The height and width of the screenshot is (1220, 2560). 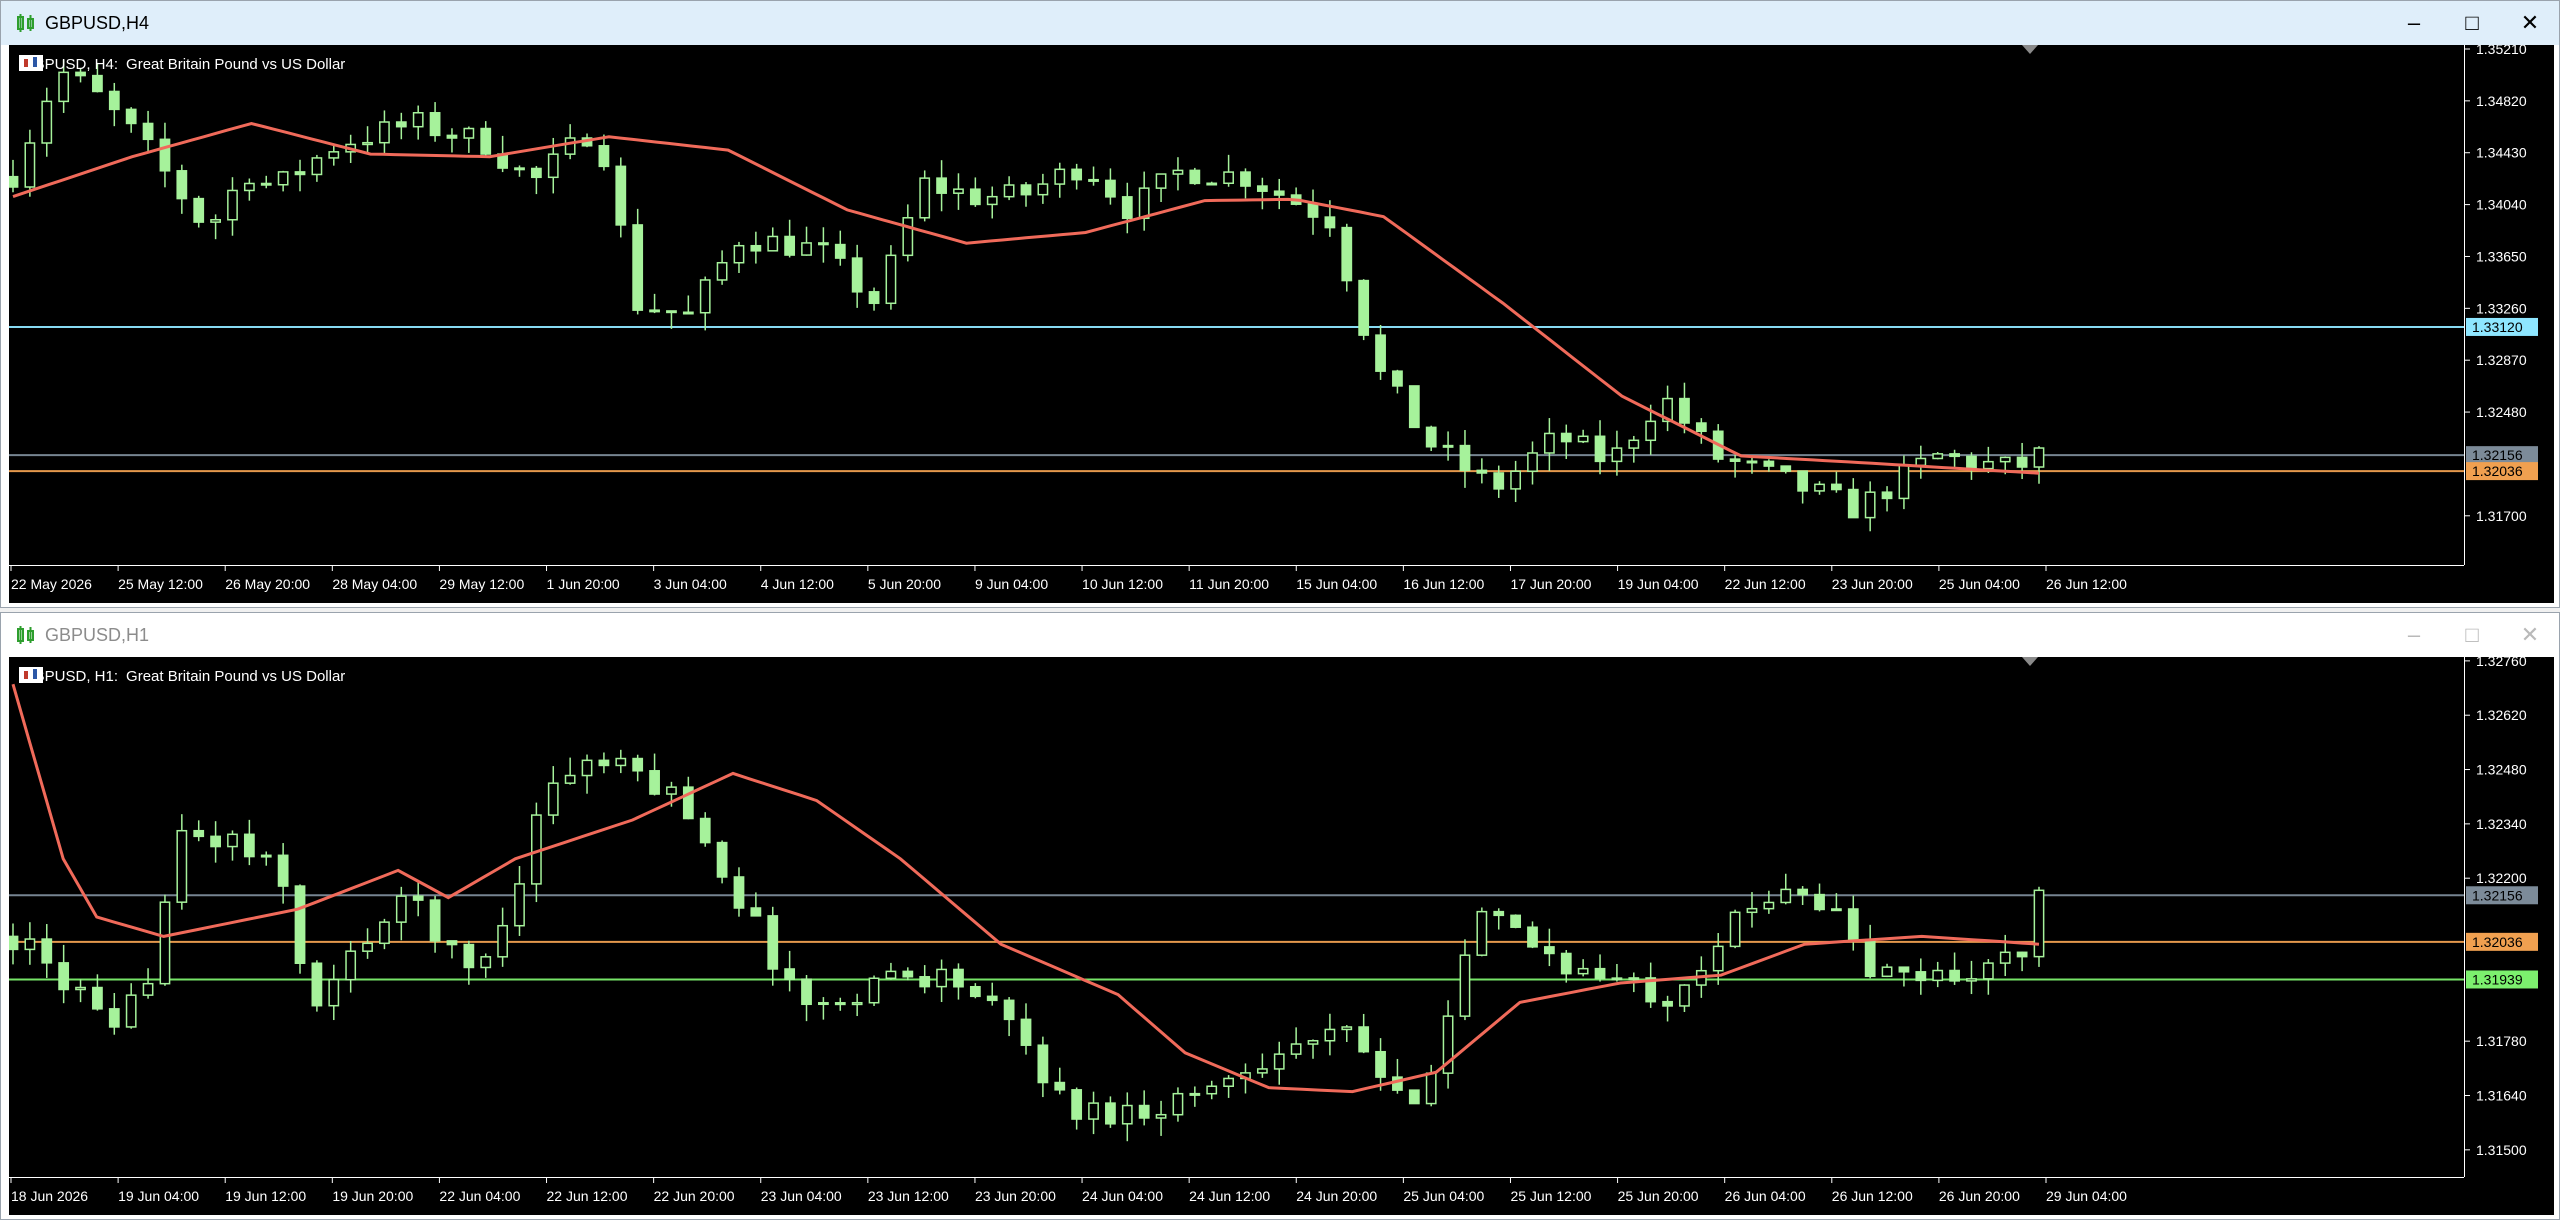 What do you see at coordinates (1280, 23) in the screenshot?
I see `title-bar: GBPUSD,H4 – □ ✕` at bounding box center [1280, 23].